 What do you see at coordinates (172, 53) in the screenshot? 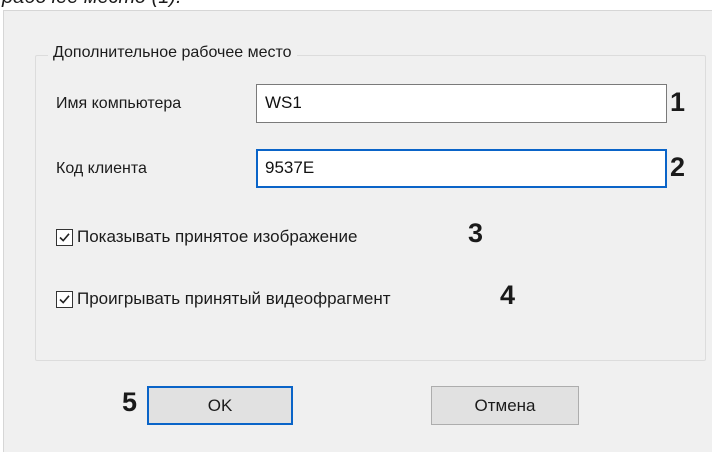
I see `groupbox-title: Дополнительное рабочее место` at bounding box center [172, 53].